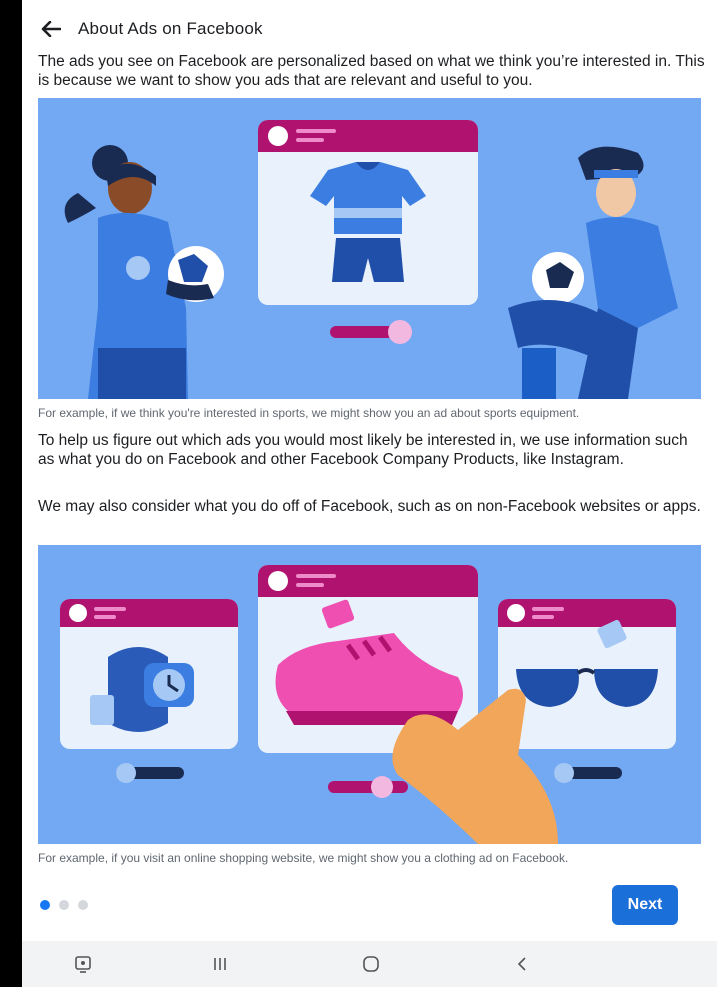 The image size is (717, 987). What do you see at coordinates (400, 332) in the screenshot?
I see `slider-knob` at bounding box center [400, 332].